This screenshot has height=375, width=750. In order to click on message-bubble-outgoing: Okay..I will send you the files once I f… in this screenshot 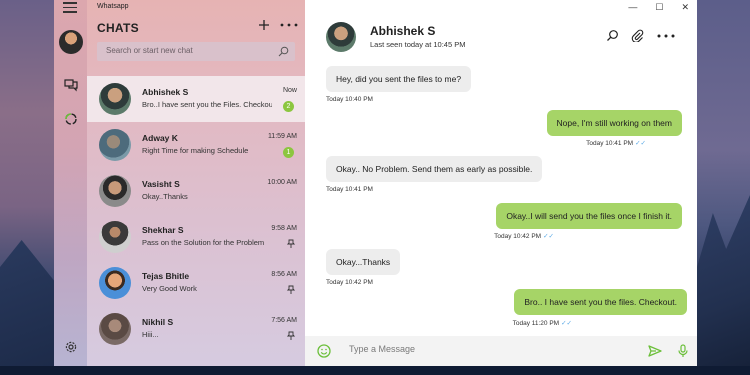, I will do `click(589, 216)`.